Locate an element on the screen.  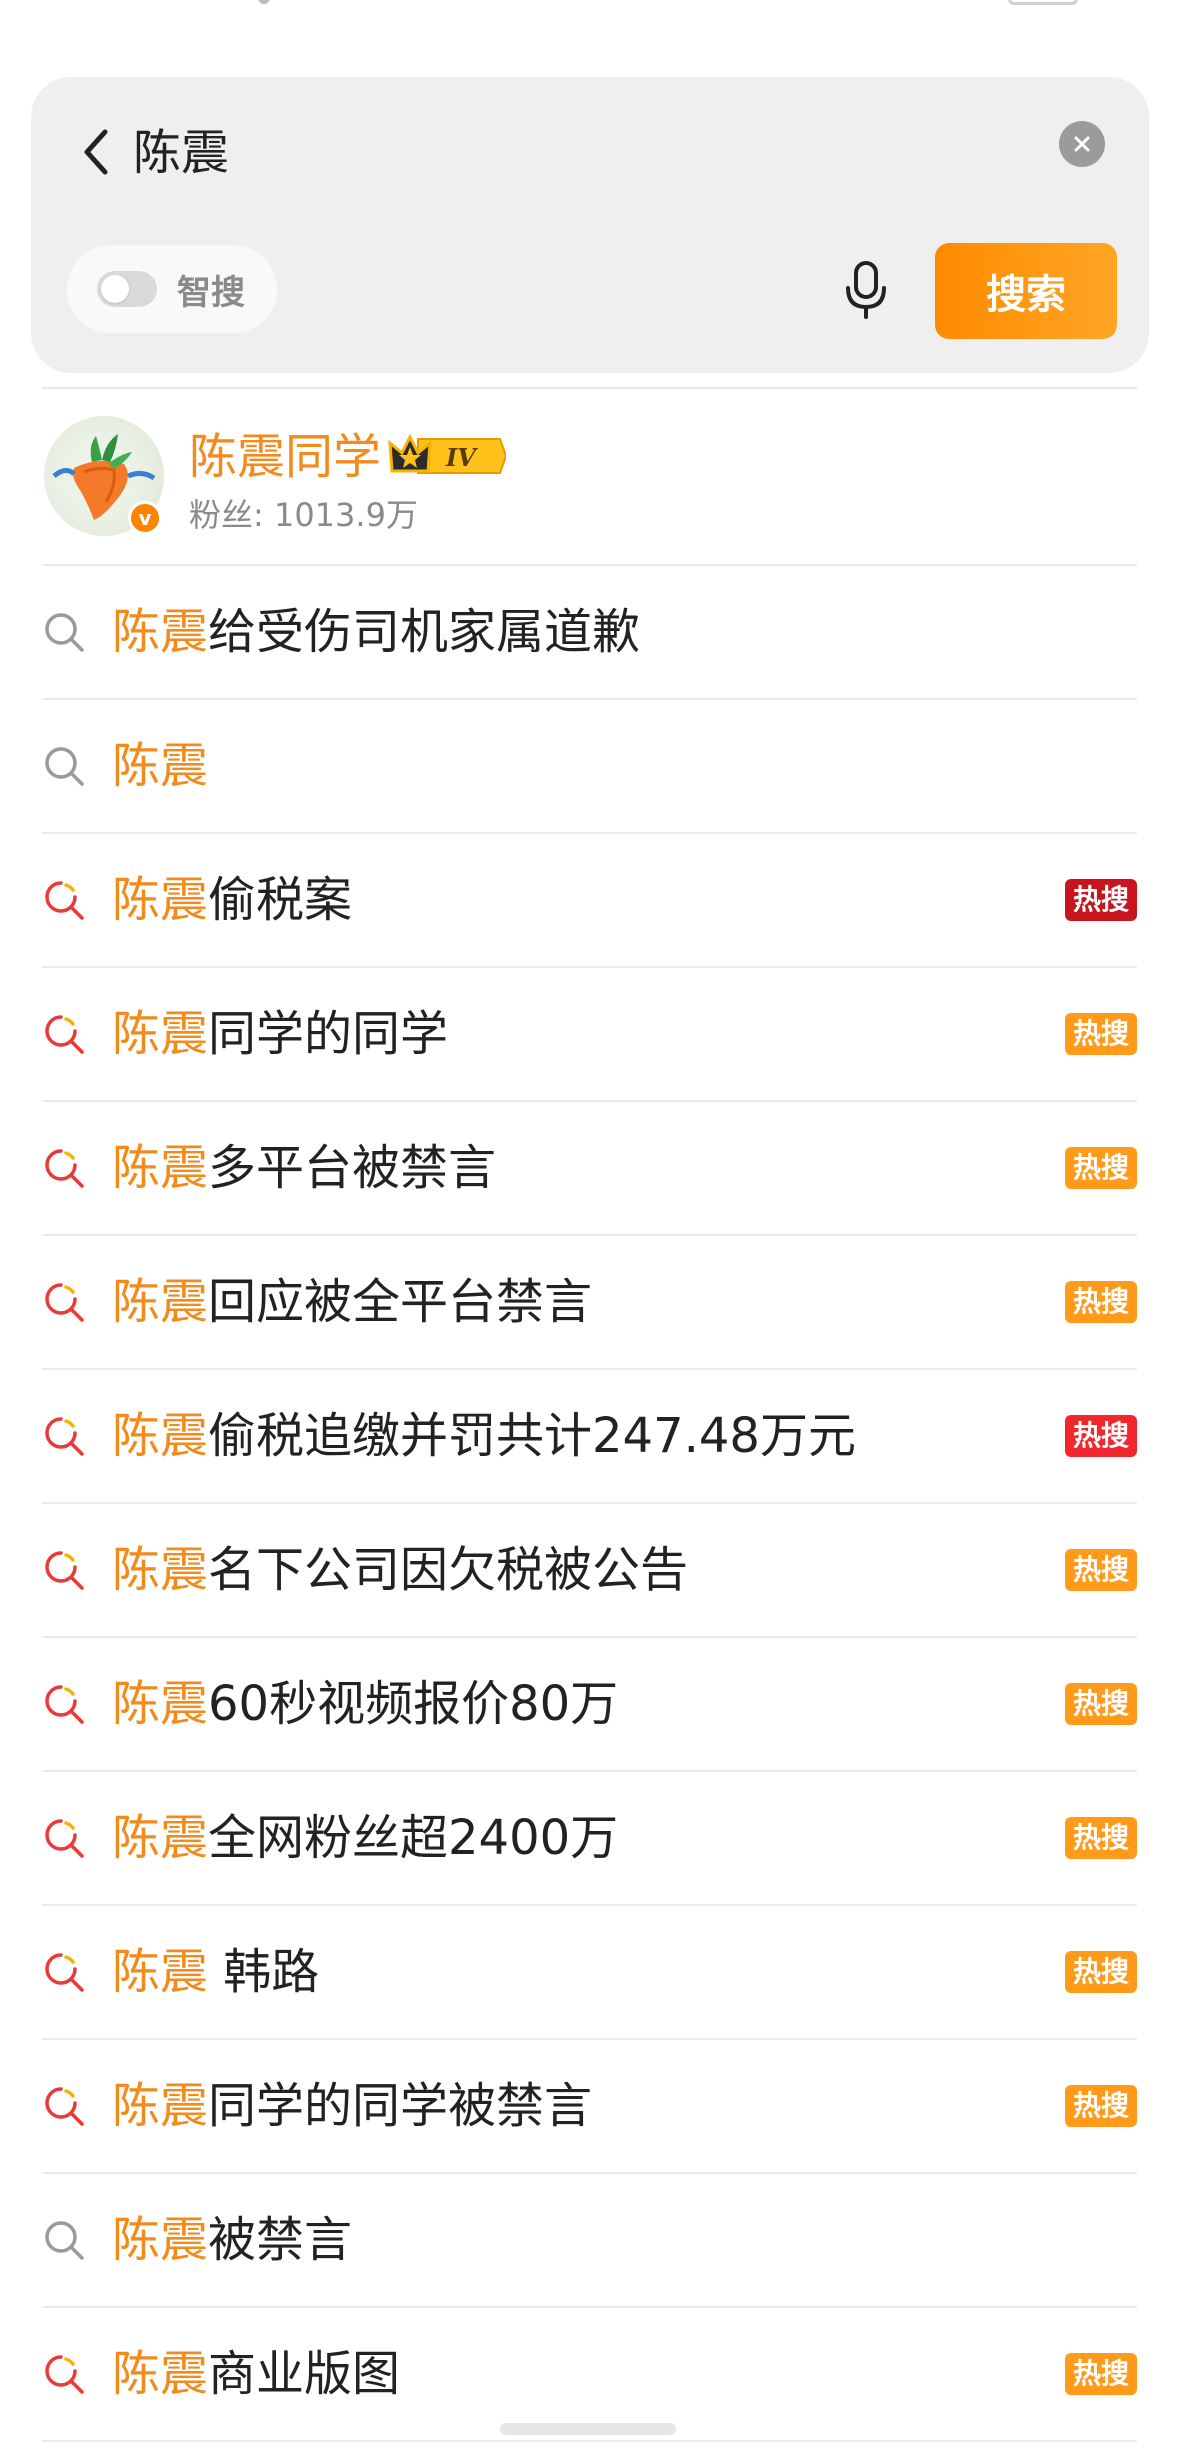
suggestion-rest: 偷税案 is located at coordinates (280, 900).